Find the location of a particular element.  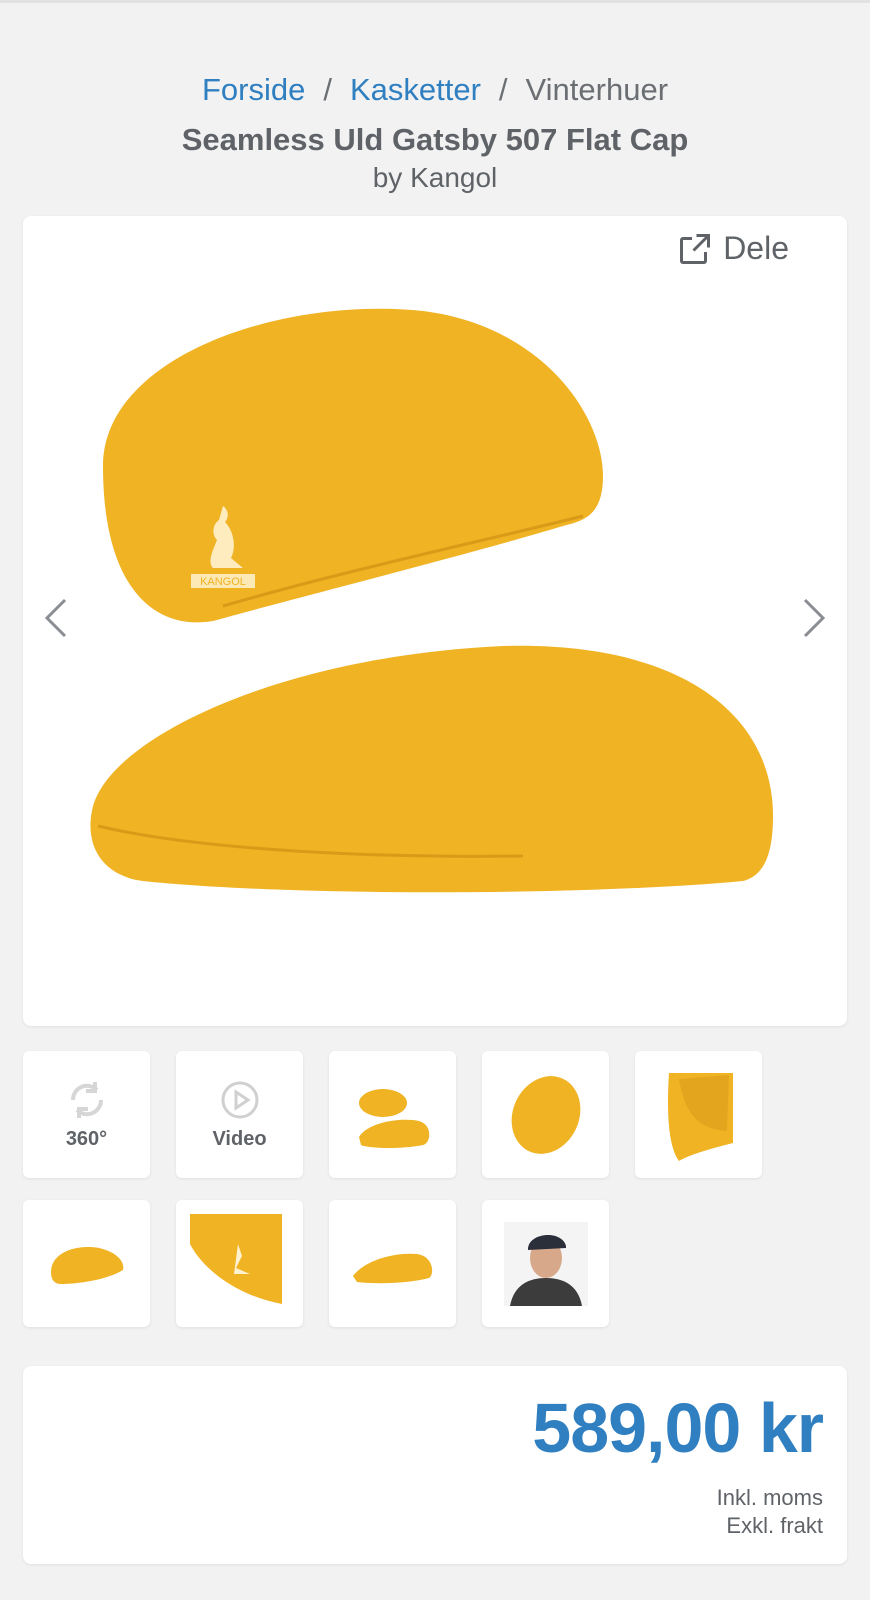

price-notes: Inkl. moms Exkl. frakt is located at coordinates (770, 1512).